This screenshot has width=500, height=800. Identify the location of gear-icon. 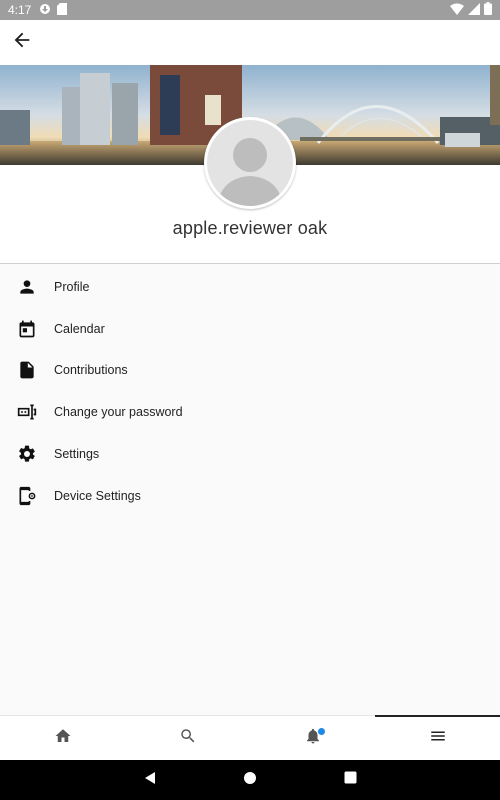
(27, 454).